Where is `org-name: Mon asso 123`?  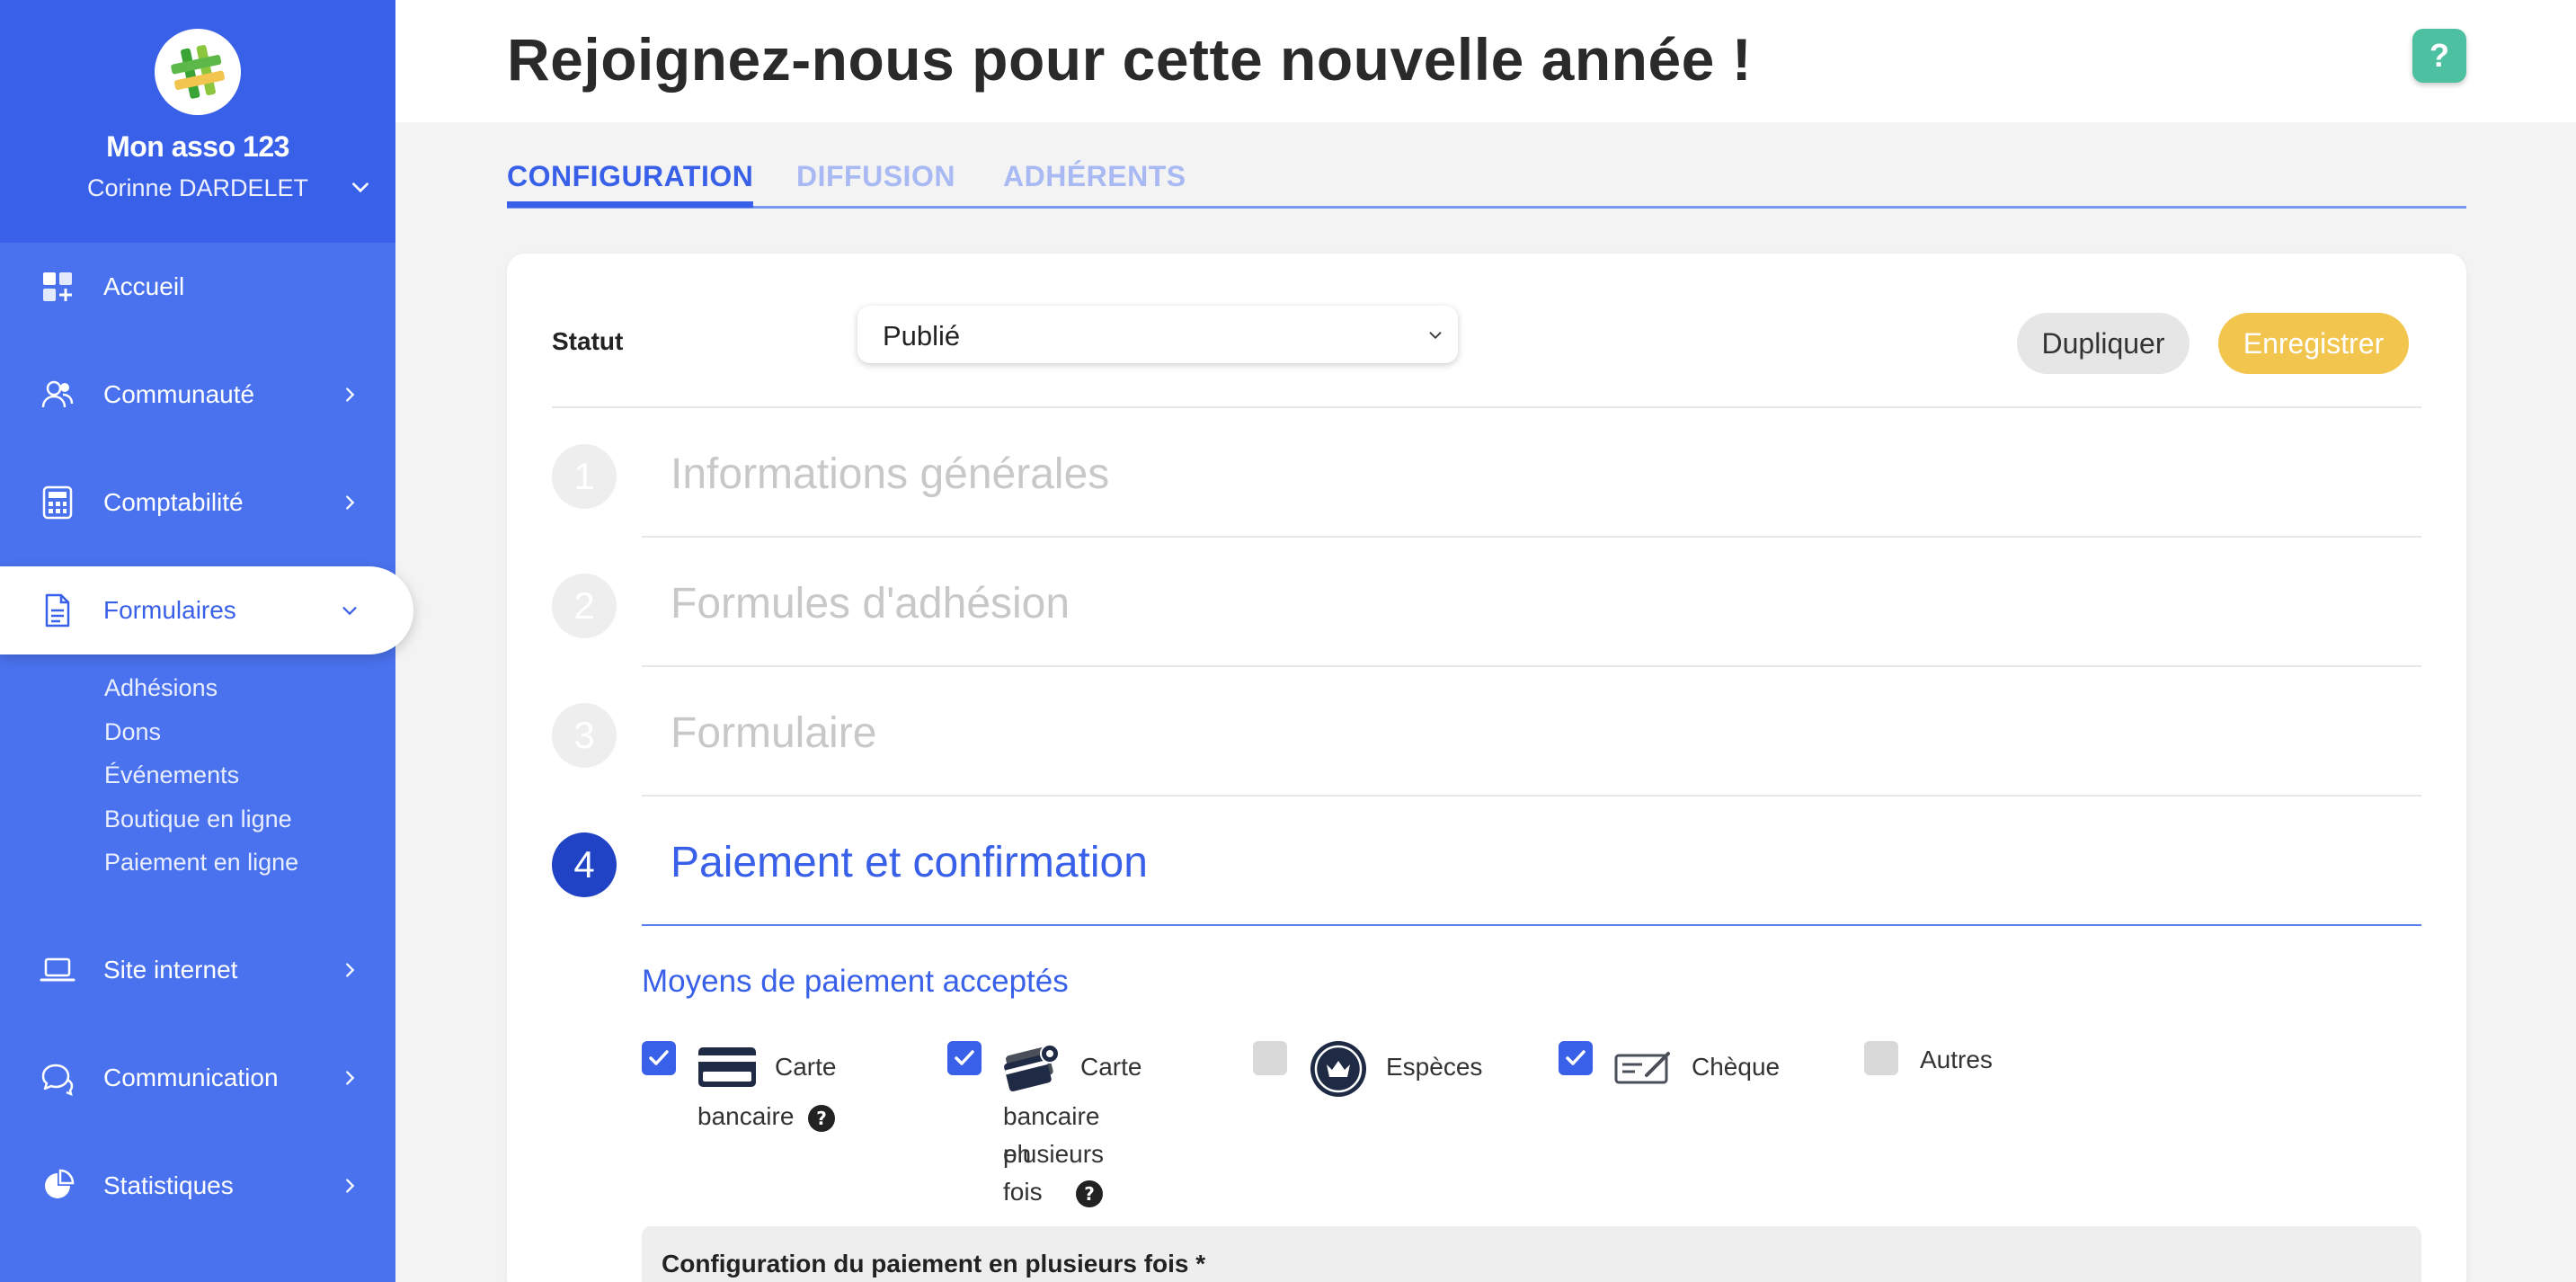 org-name: Mon asso 123 is located at coordinates (197, 146).